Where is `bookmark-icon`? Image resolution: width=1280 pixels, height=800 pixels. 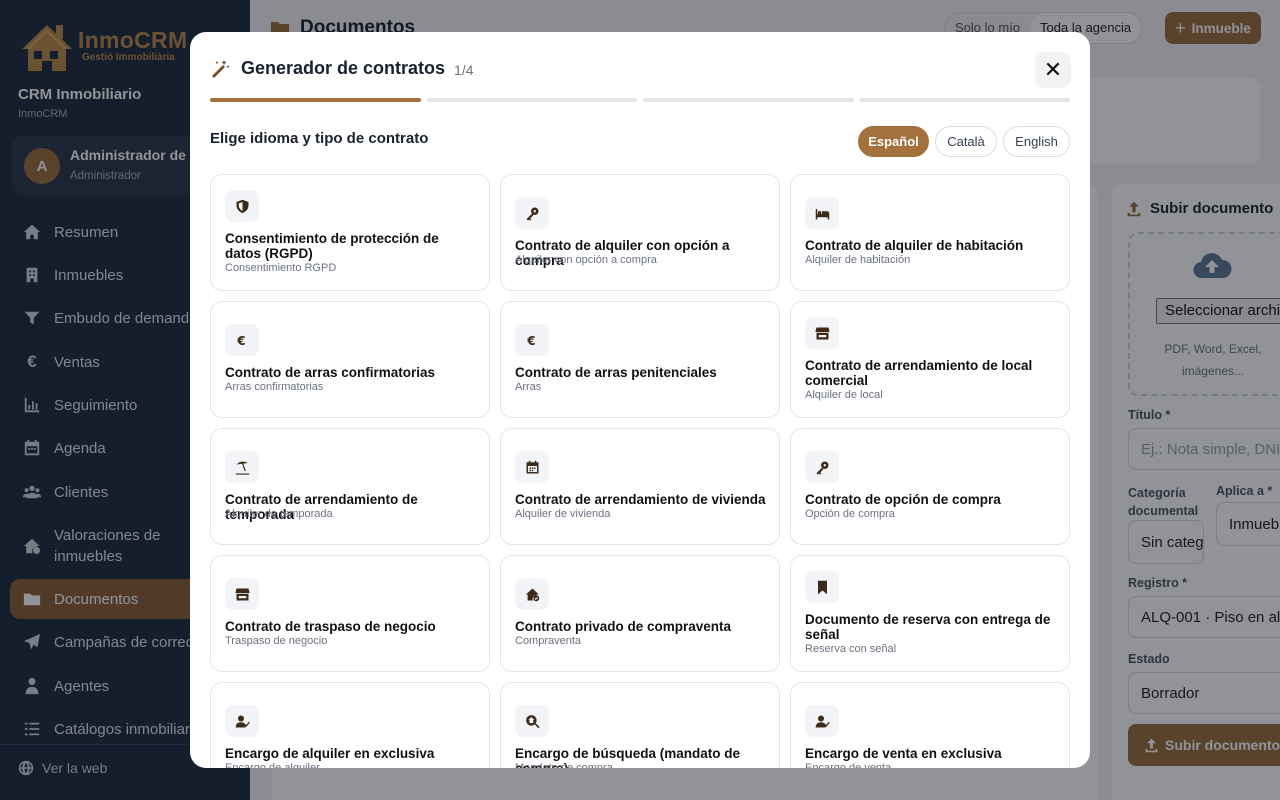 bookmark-icon is located at coordinates (822, 587).